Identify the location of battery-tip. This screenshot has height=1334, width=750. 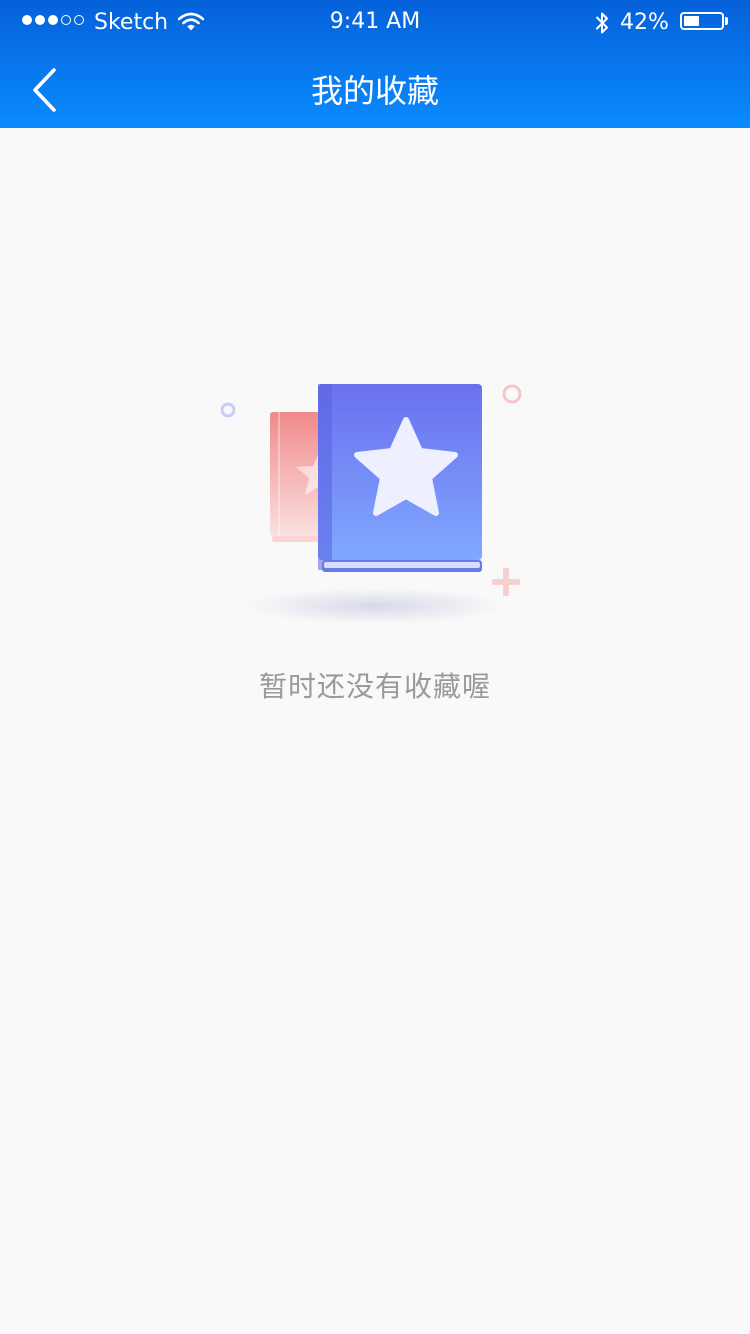
(726, 21).